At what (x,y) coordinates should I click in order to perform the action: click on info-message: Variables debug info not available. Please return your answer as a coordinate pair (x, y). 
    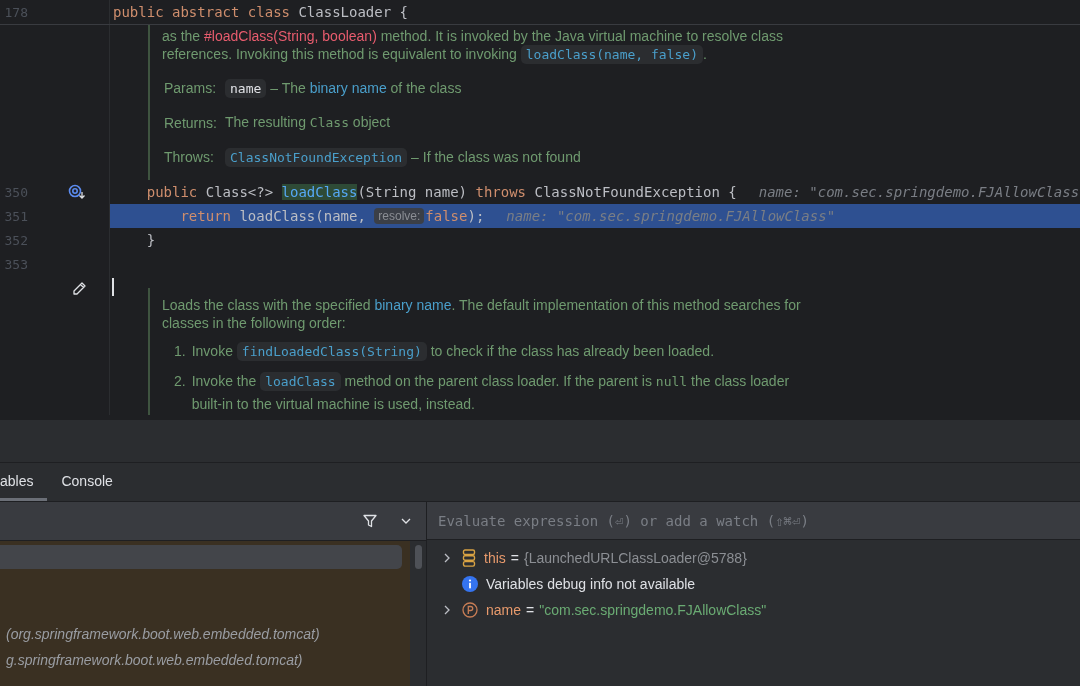
    Looking at the image, I should click on (591, 584).